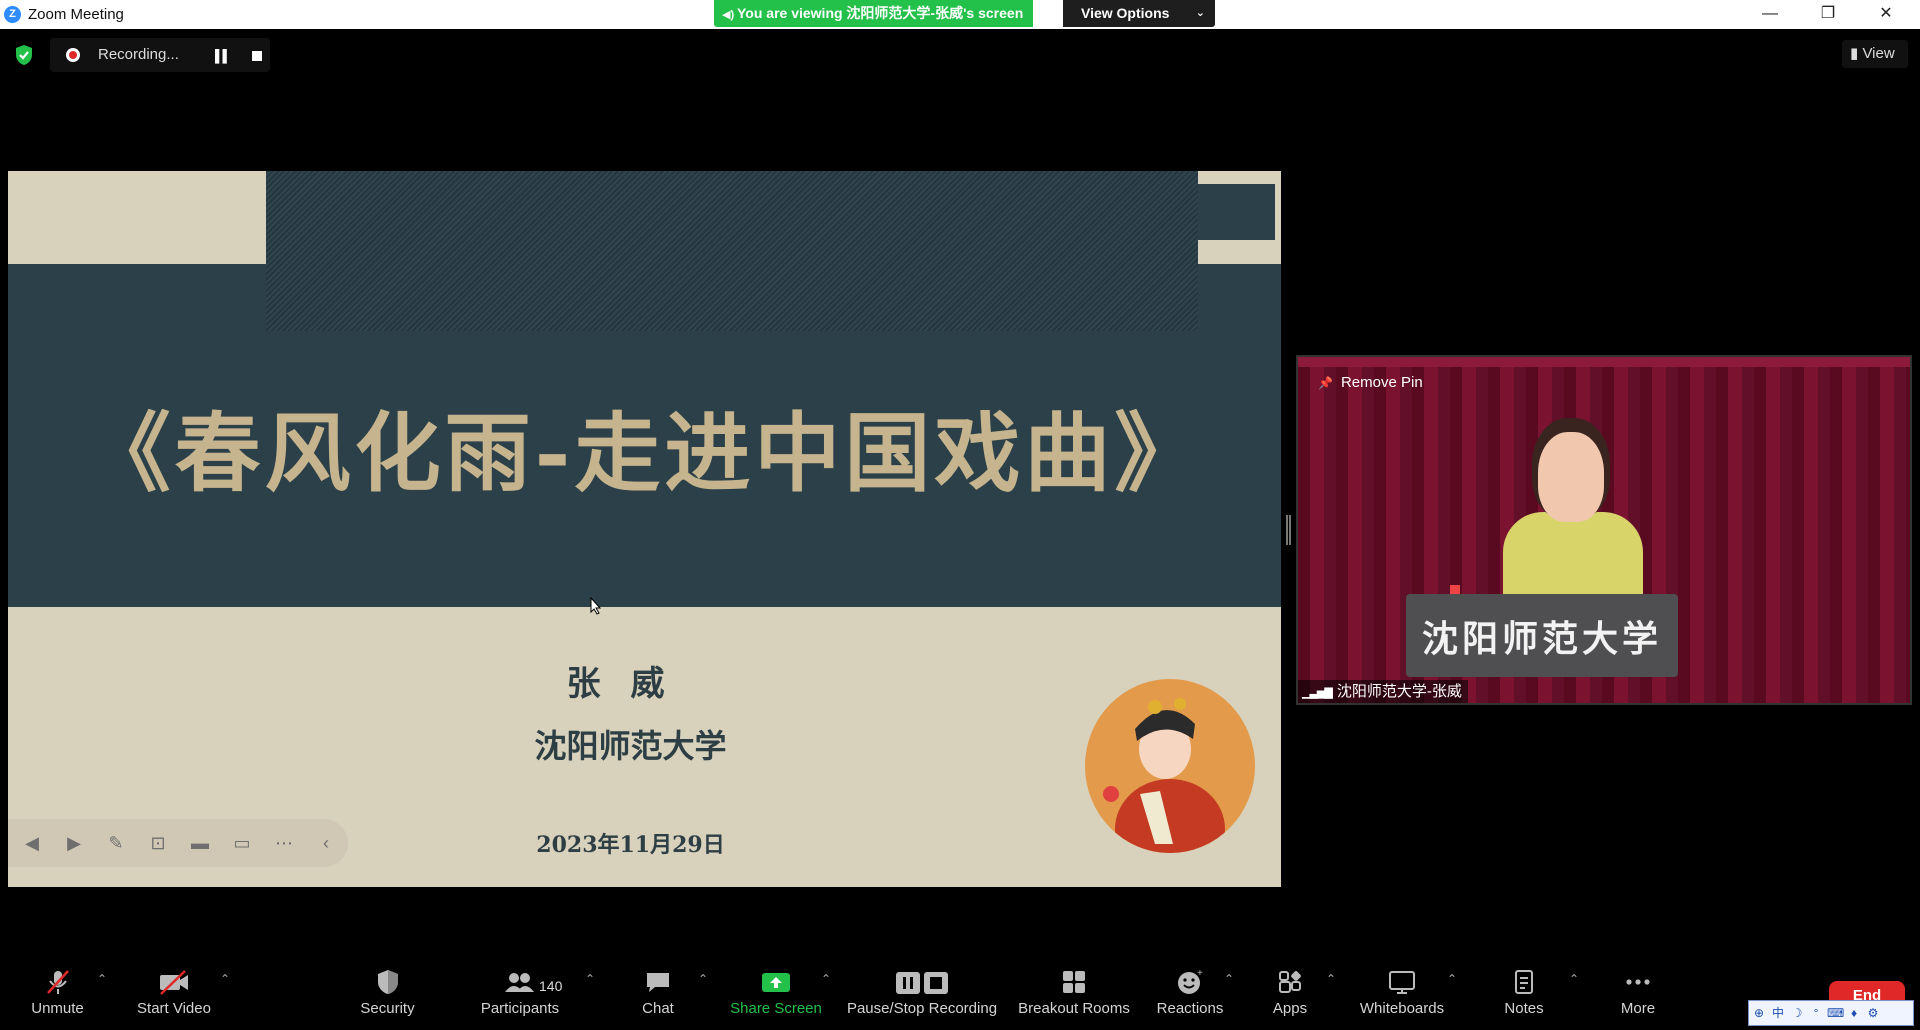  What do you see at coordinates (387, 1008) in the screenshot?
I see `security-label: Security` at bounding box center [387, 1008].